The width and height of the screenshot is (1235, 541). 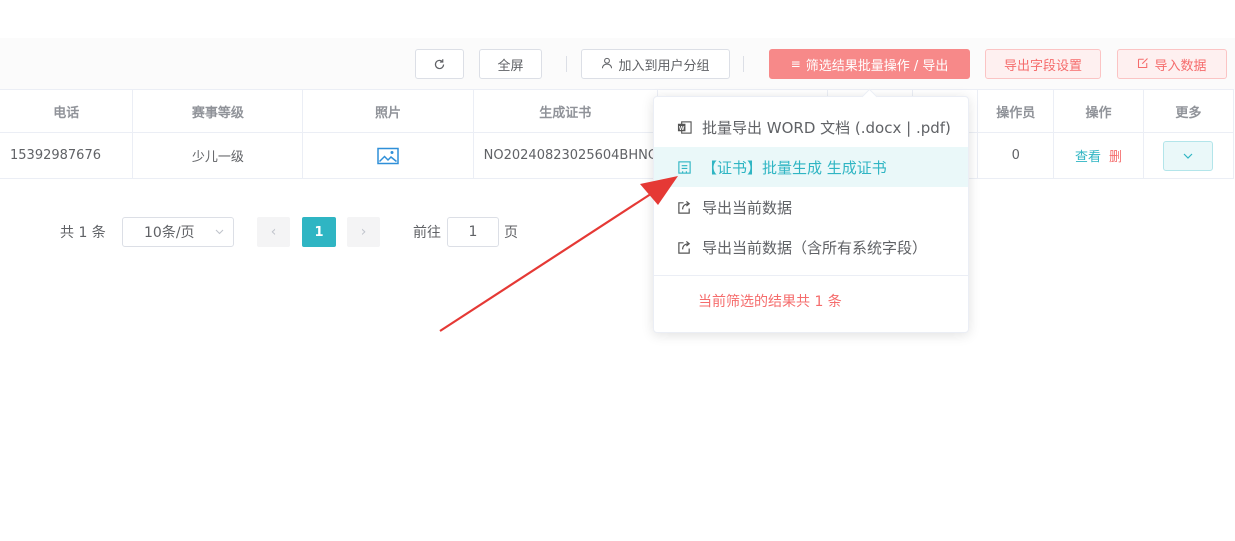 I want to click on next-page-button: ›, so click(x=363, y=232).